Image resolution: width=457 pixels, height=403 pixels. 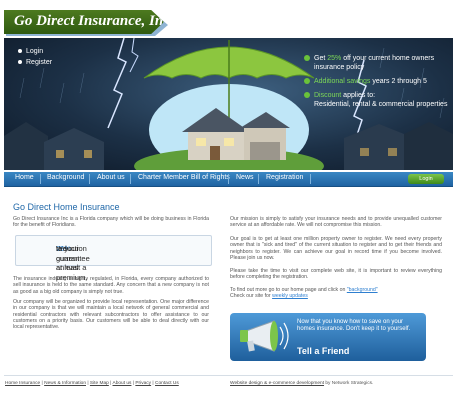 I want to click on login-link: Login, so click(x=35, y=51).